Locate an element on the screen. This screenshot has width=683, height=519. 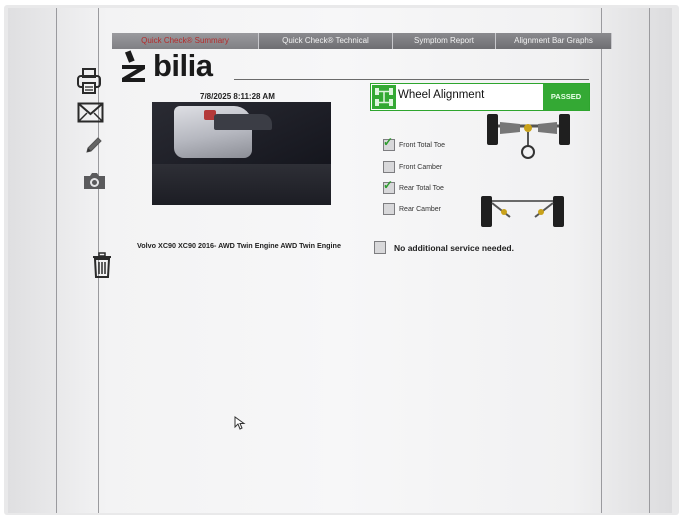
check-label: Rear Camber is located at coordinates (420, 209).